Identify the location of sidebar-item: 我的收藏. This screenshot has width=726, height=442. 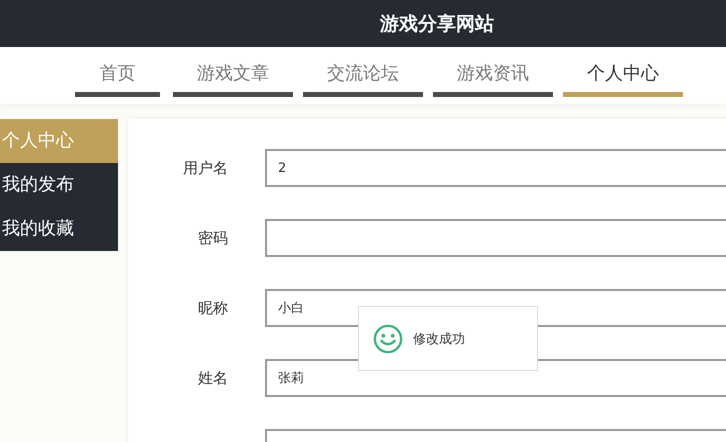
(59, 229).